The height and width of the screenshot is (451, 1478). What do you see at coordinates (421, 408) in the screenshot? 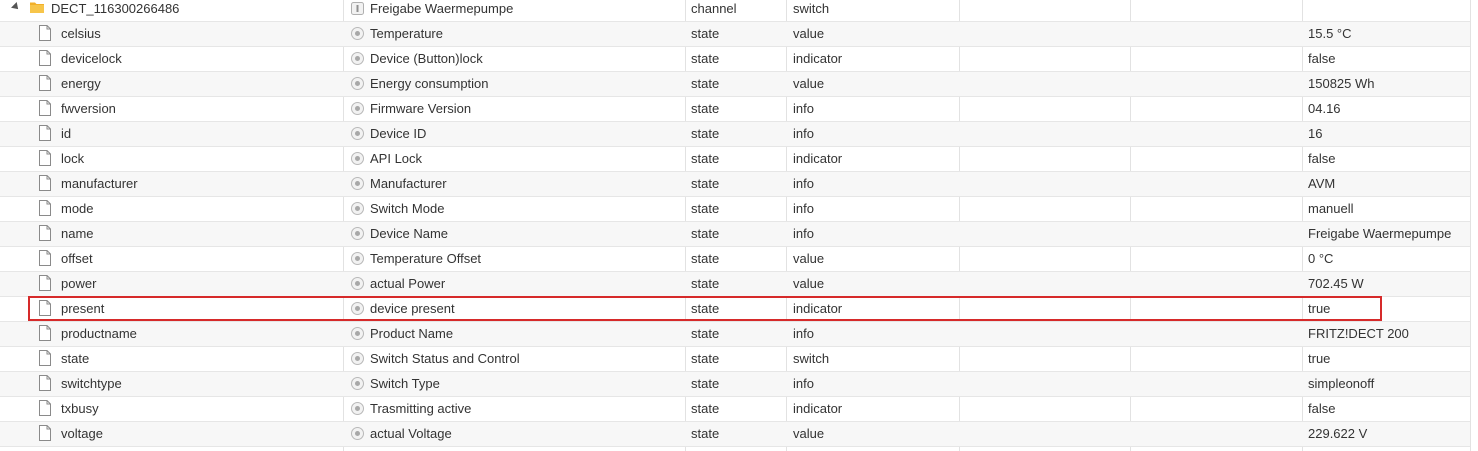
I see `state-title: Trasmitting active` at bounding box center [421, 408].